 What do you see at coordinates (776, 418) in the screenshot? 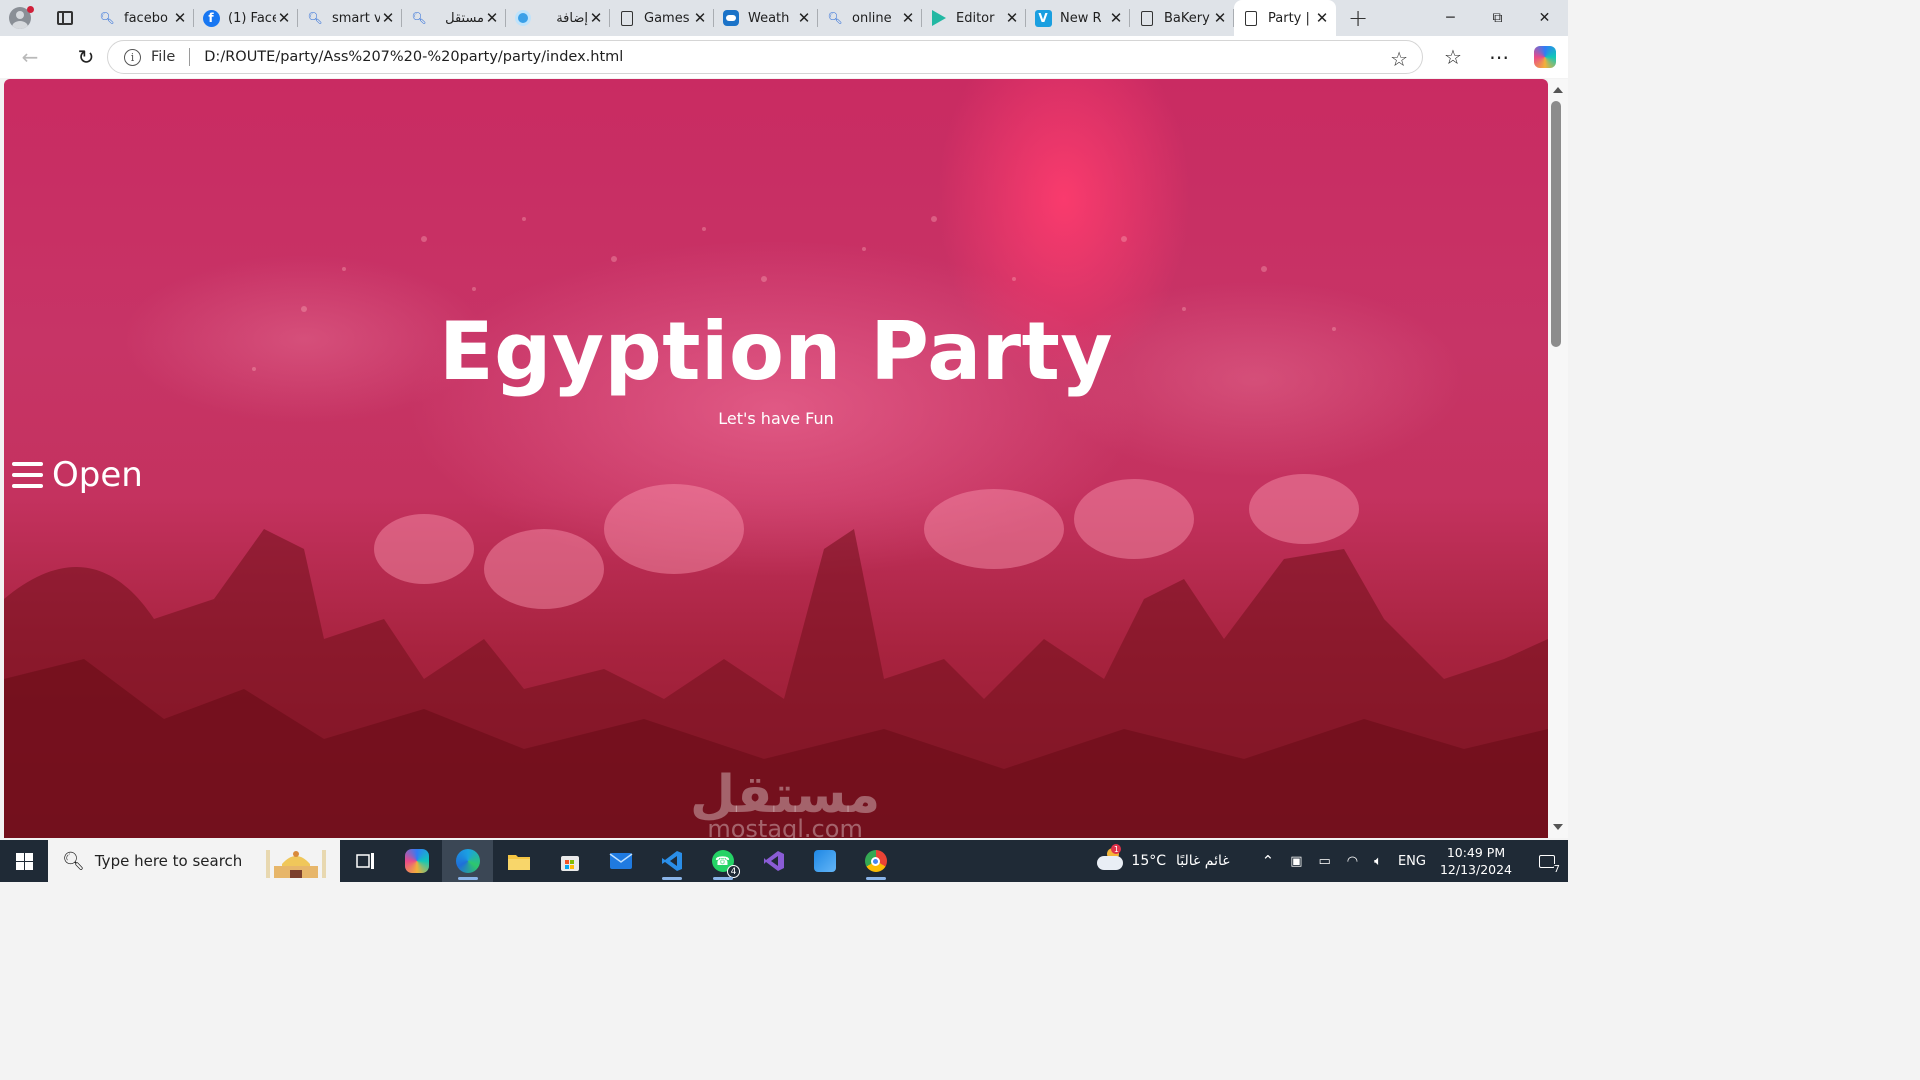
I see `hero-subtitle: Let's have Fun` at bounding box center [776, 418].